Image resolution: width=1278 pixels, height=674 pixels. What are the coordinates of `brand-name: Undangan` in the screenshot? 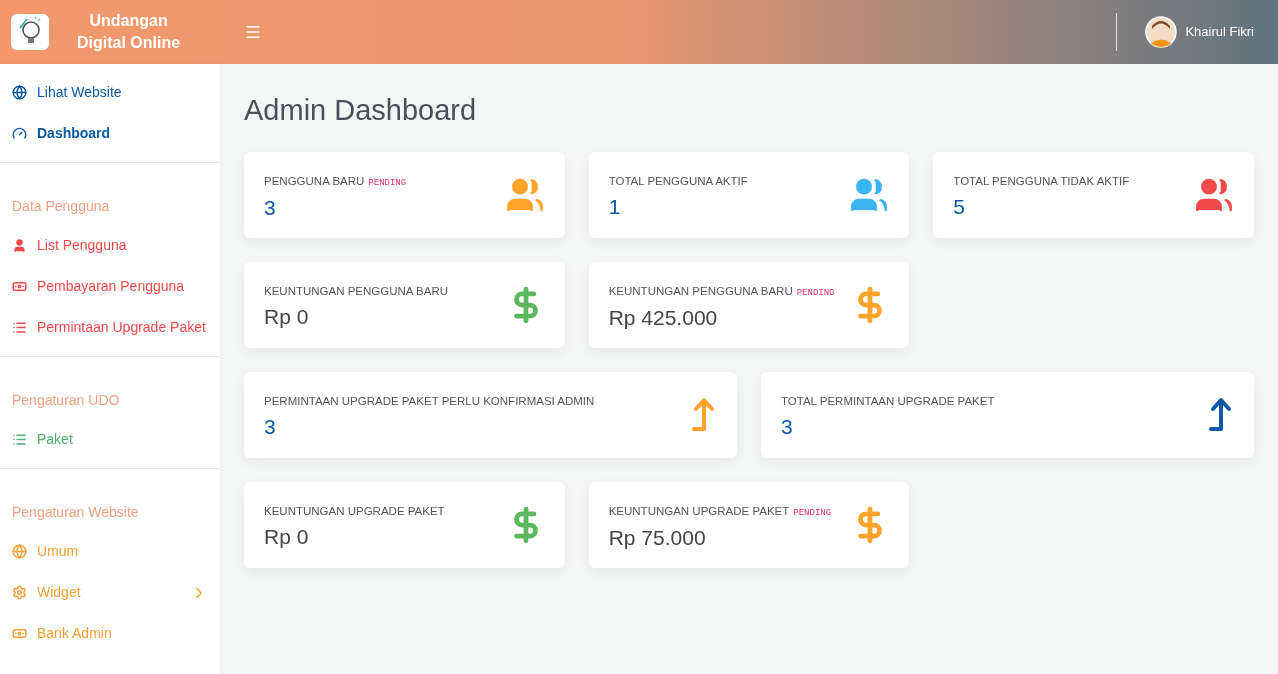 It's located at (128, 21).